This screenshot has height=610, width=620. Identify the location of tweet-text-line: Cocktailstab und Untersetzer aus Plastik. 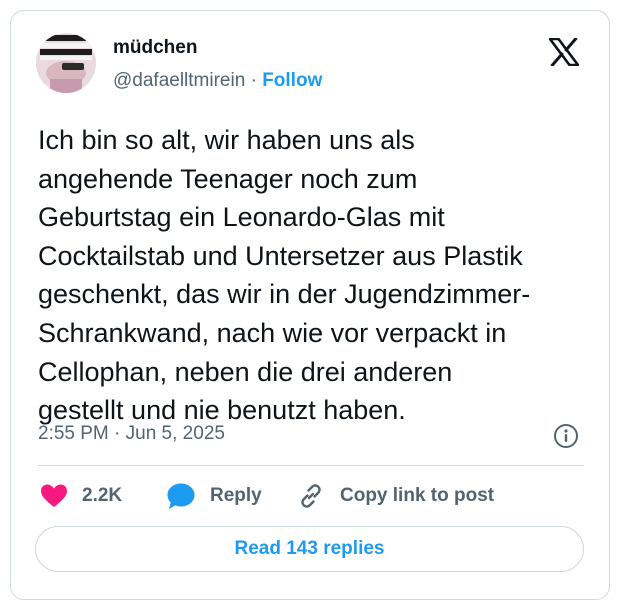
(280, 255).